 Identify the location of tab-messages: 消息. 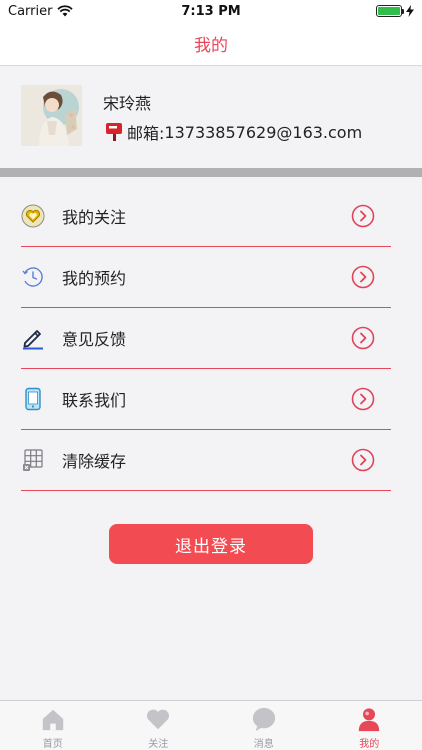
(264, 725).